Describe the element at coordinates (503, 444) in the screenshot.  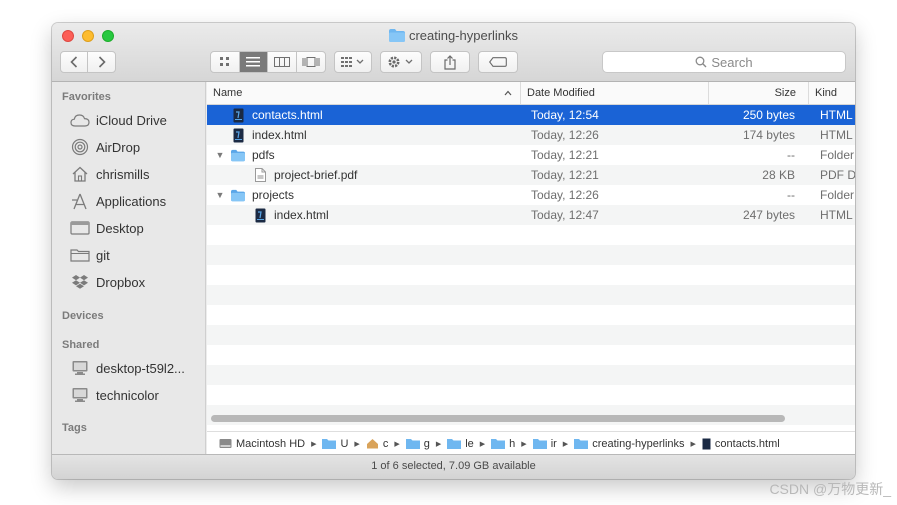
I see `path-segment: h` at that location.